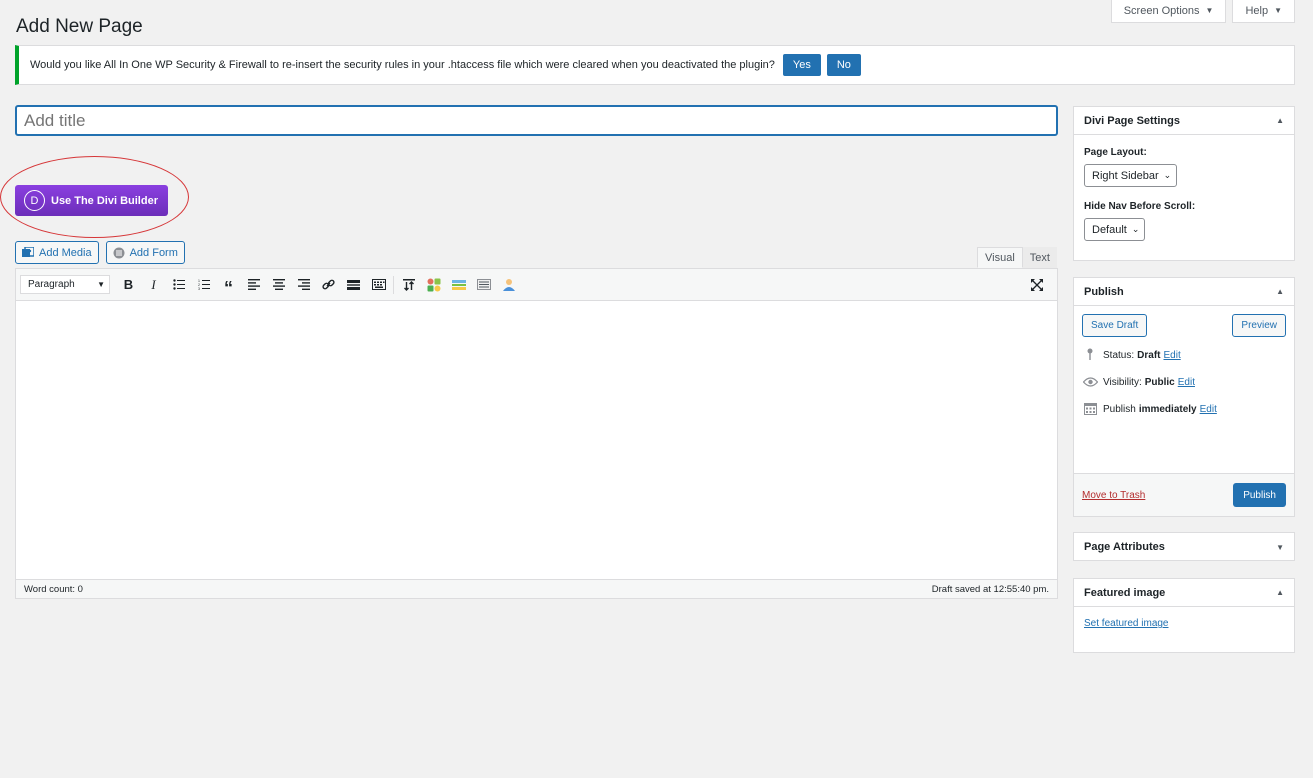 Image resolution: width=1313 pixels, height=778 pixels. What do you see at coordinates (1090, 410) in the screenshot?
I see `calendar-icon` at bounding box center [1090, 410].